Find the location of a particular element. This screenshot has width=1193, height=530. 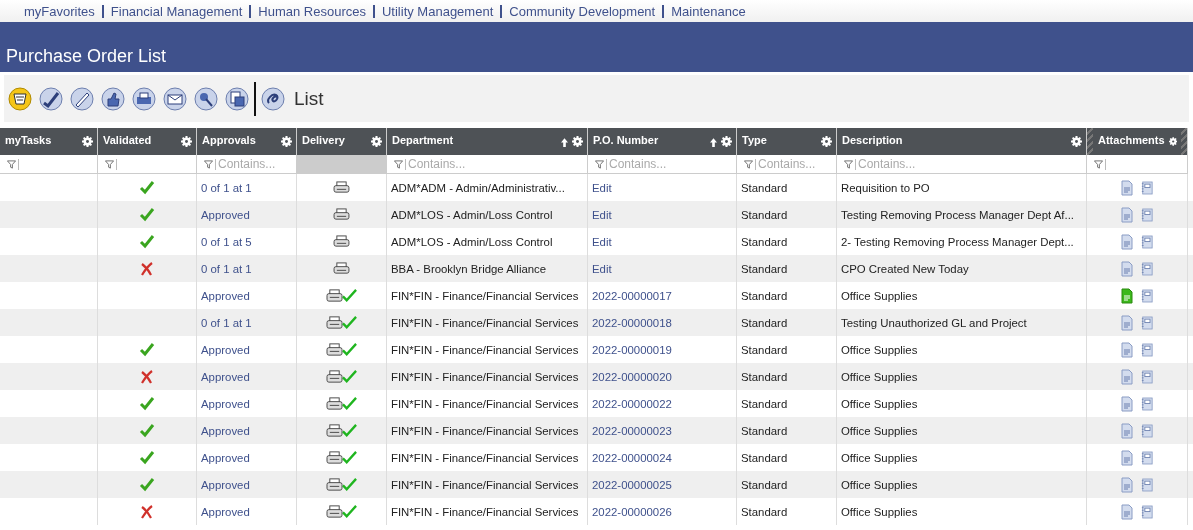

column-header: Delivery is located at coordinates (342, 141).